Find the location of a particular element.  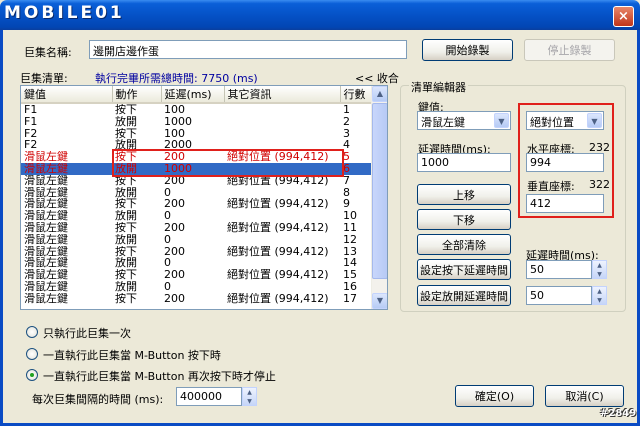

run-until-pressed-radio is located at coordinates (32, 375).